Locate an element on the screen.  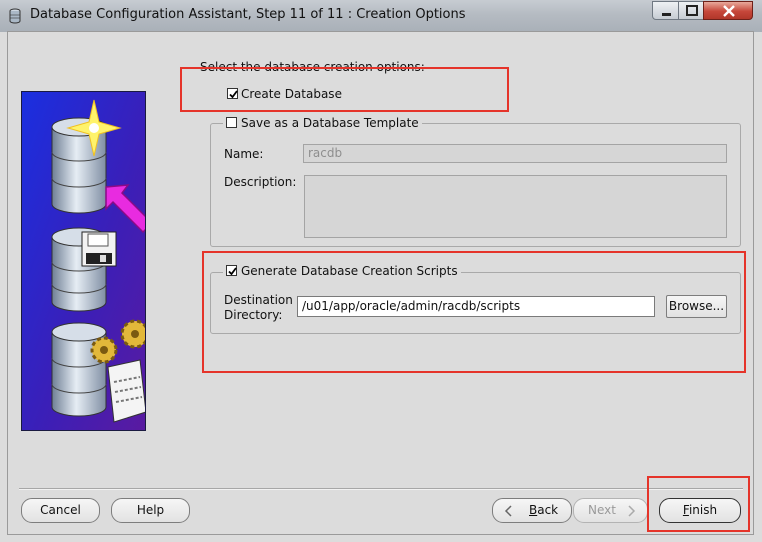
back-button: Back is located at coordinates (532, 510).